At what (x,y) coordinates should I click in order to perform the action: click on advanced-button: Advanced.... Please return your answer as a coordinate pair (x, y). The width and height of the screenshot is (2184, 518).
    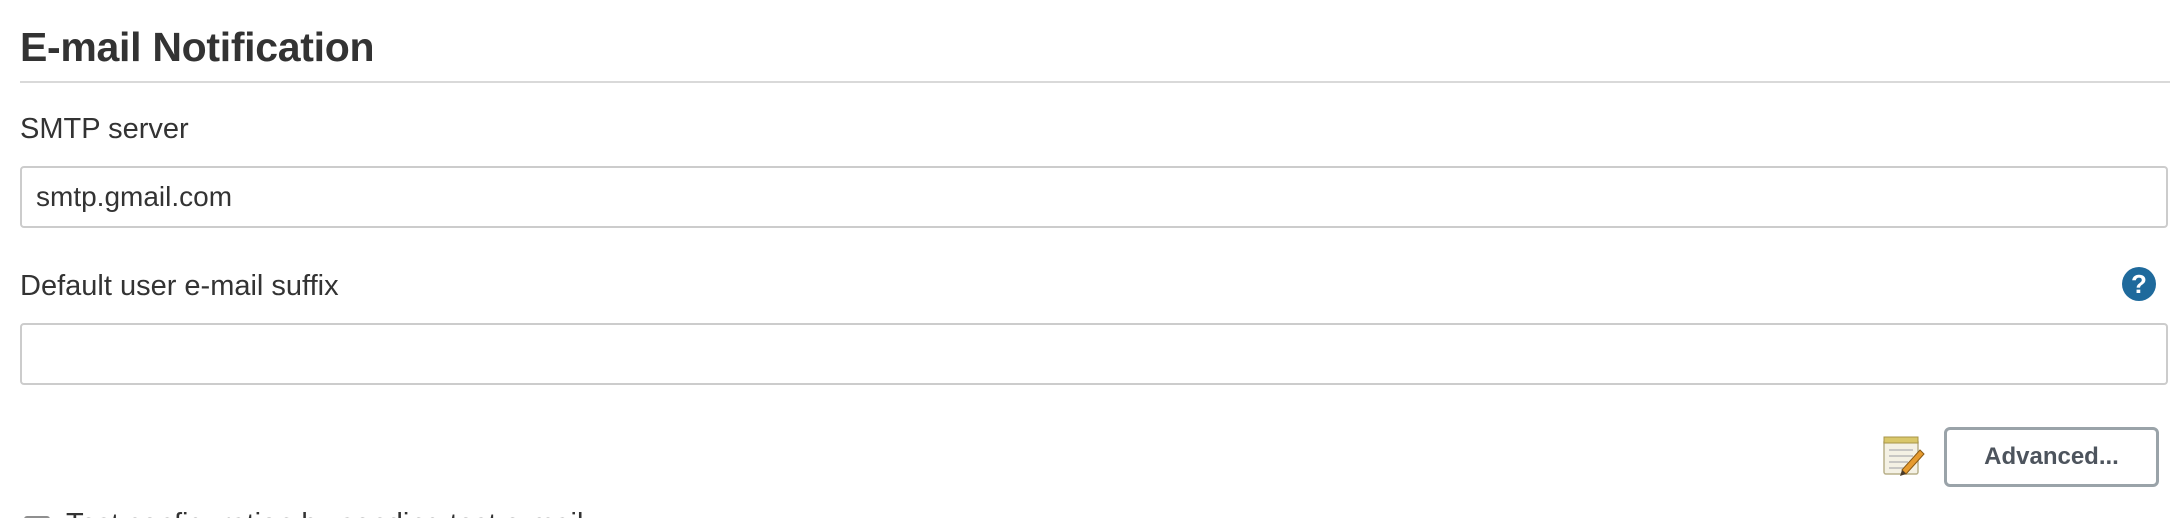
    Looking at the image, I should click on (2051, 457).